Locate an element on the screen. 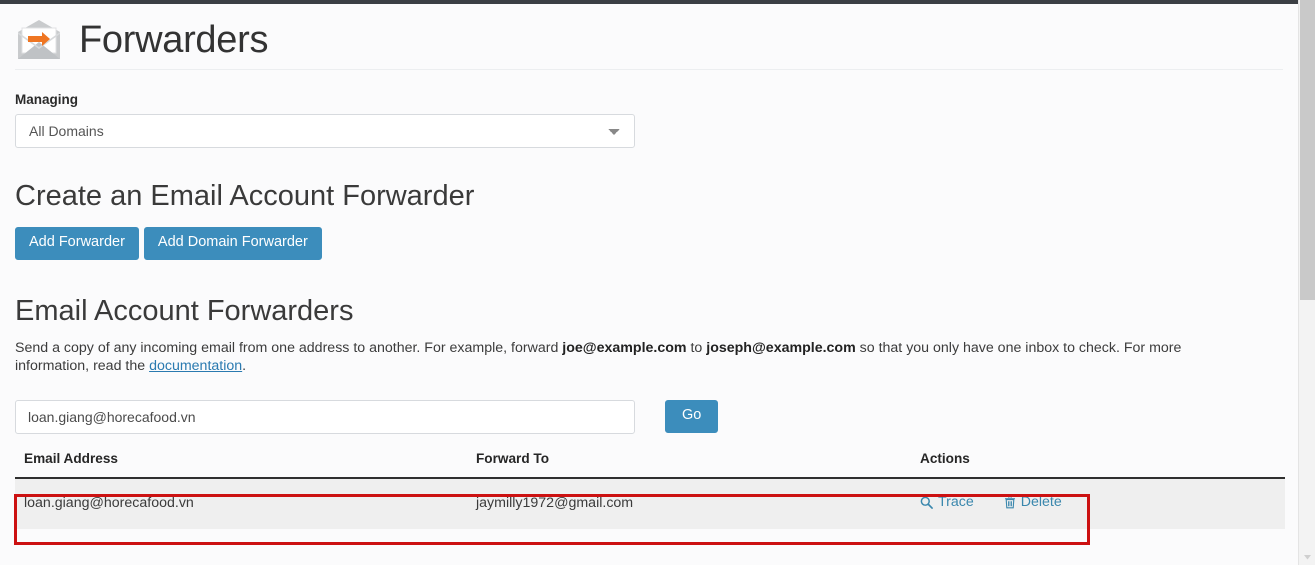  add-forwarder-button: Add Forwarder is located at coordinates (77, 243).